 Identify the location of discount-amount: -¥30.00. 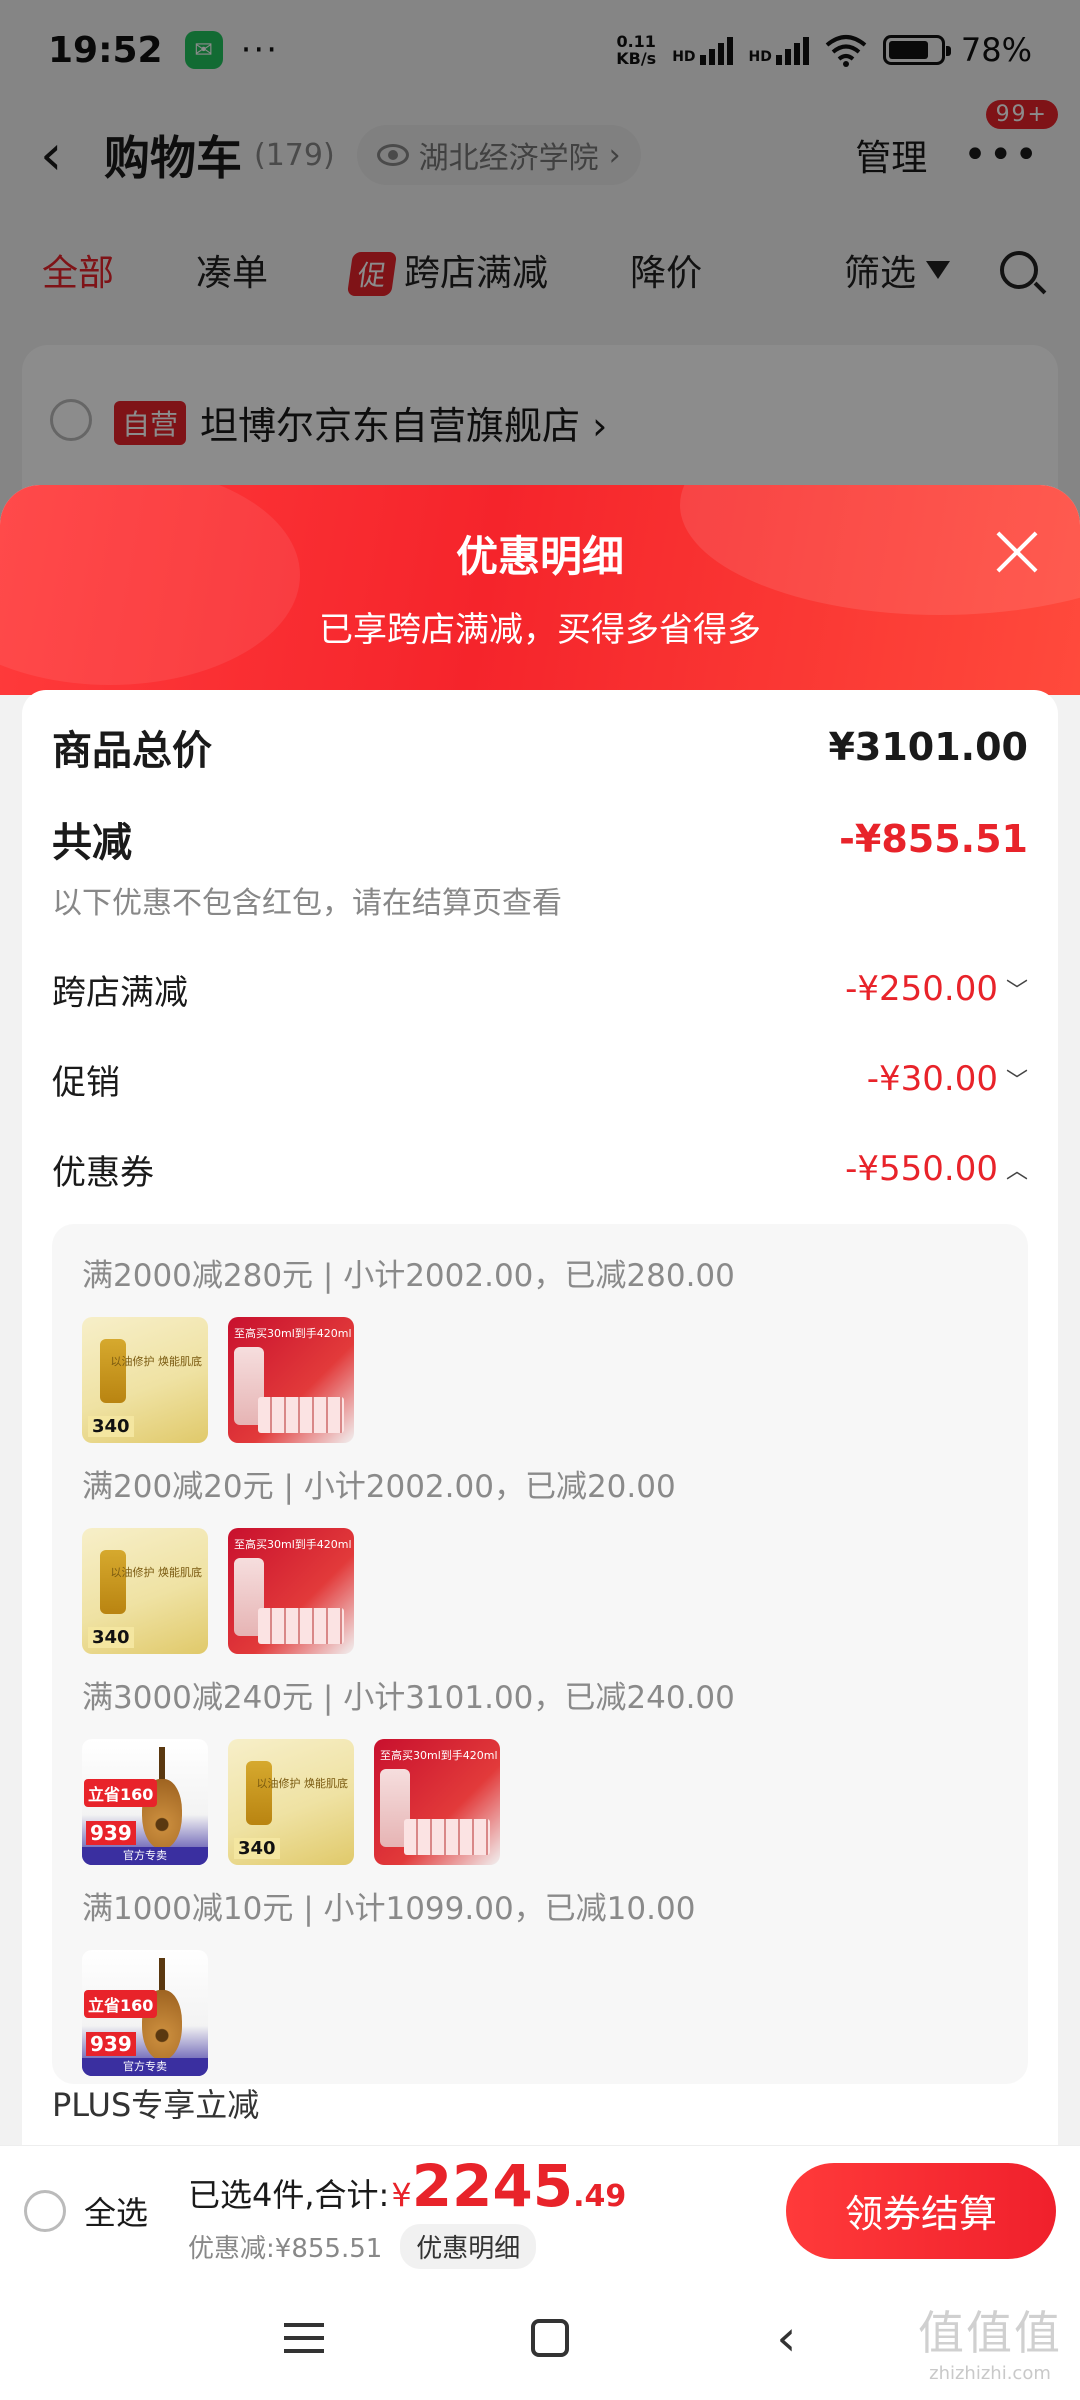
(932, 1079).